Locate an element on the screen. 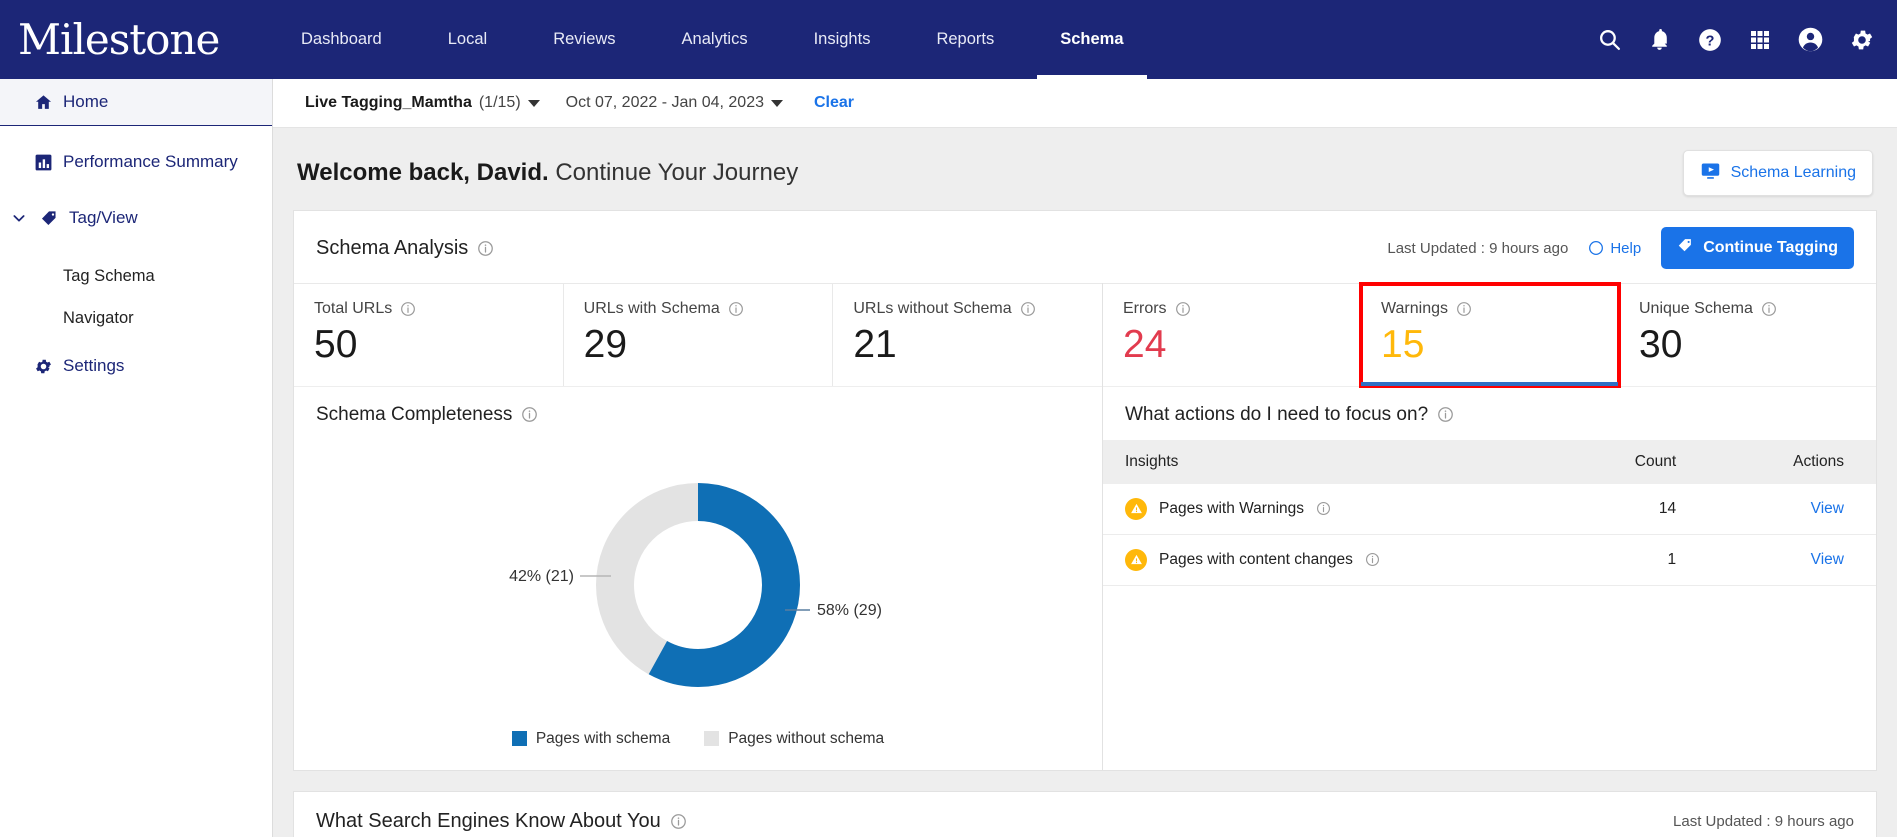 This screenshot has width=1897, height=837. account-selector: Live Tagging_Mamtha (1/15) is located at coordinates (422, 103).